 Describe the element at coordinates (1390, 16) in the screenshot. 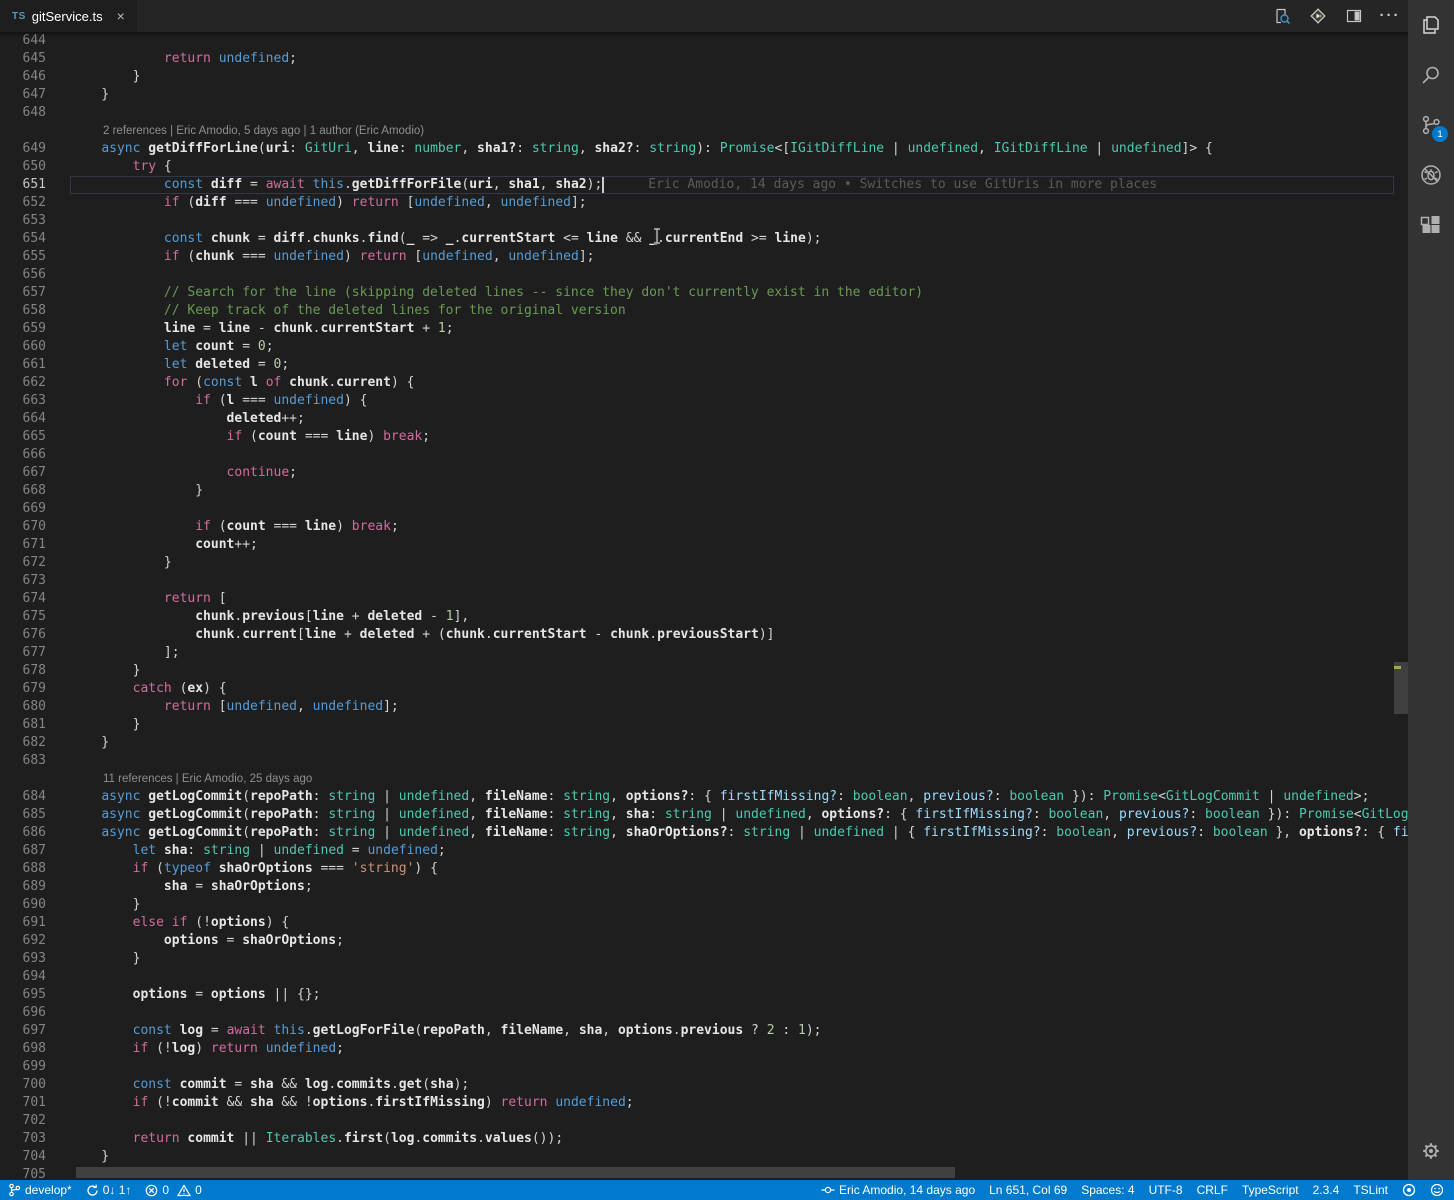

I see `more-actions-icon: ···` at that location.